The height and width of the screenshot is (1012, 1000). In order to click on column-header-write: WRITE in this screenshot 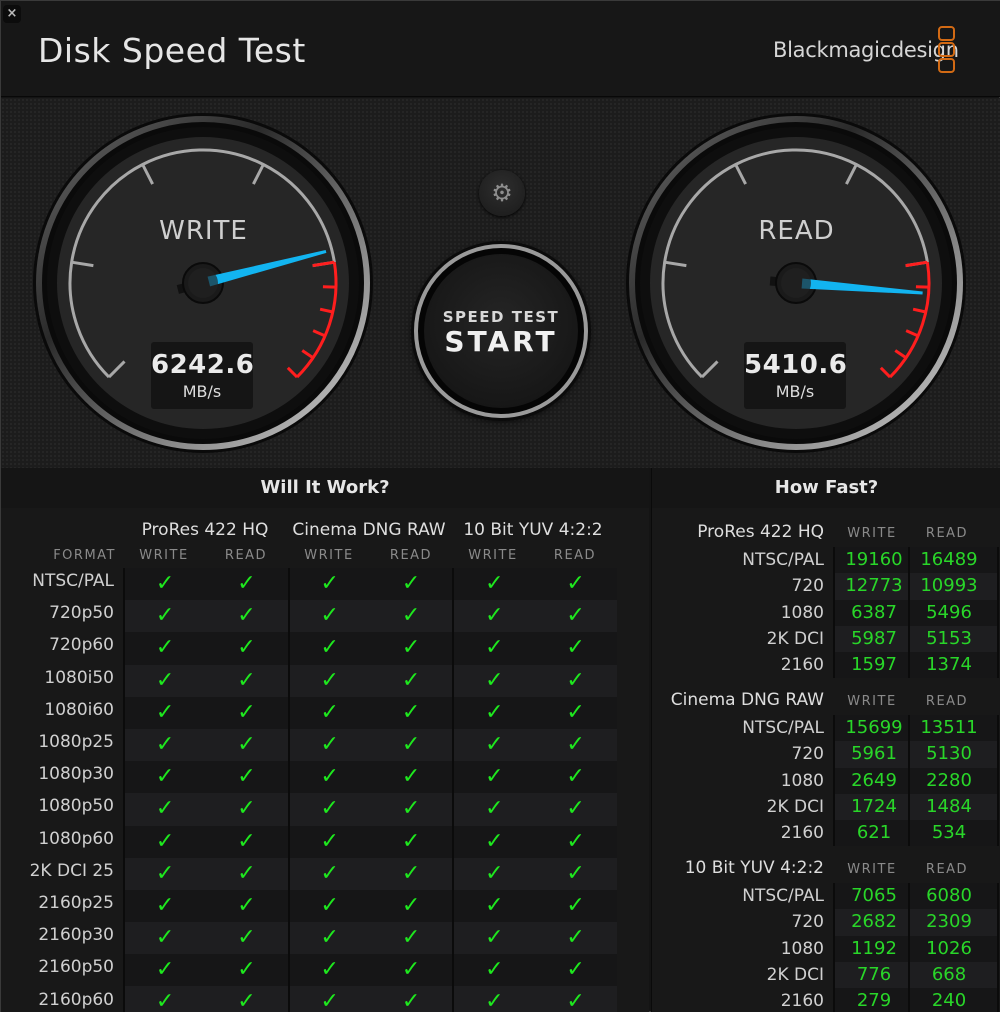, I will do `click(329, 555)`.